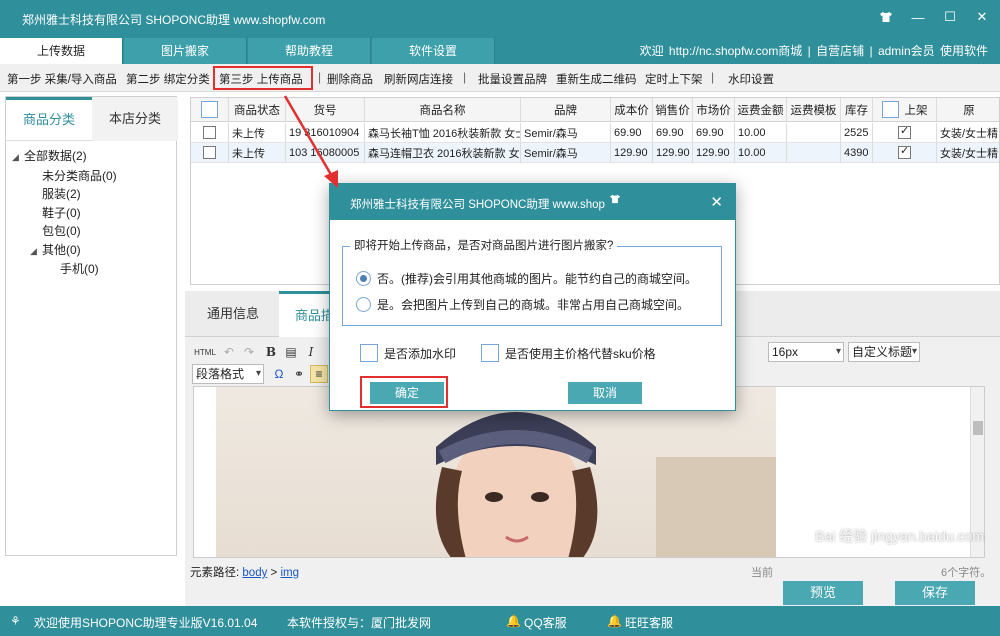  Describe the element at coordinates (714, 109) in the screenshot. I see `col-market: 市场价` at that location.